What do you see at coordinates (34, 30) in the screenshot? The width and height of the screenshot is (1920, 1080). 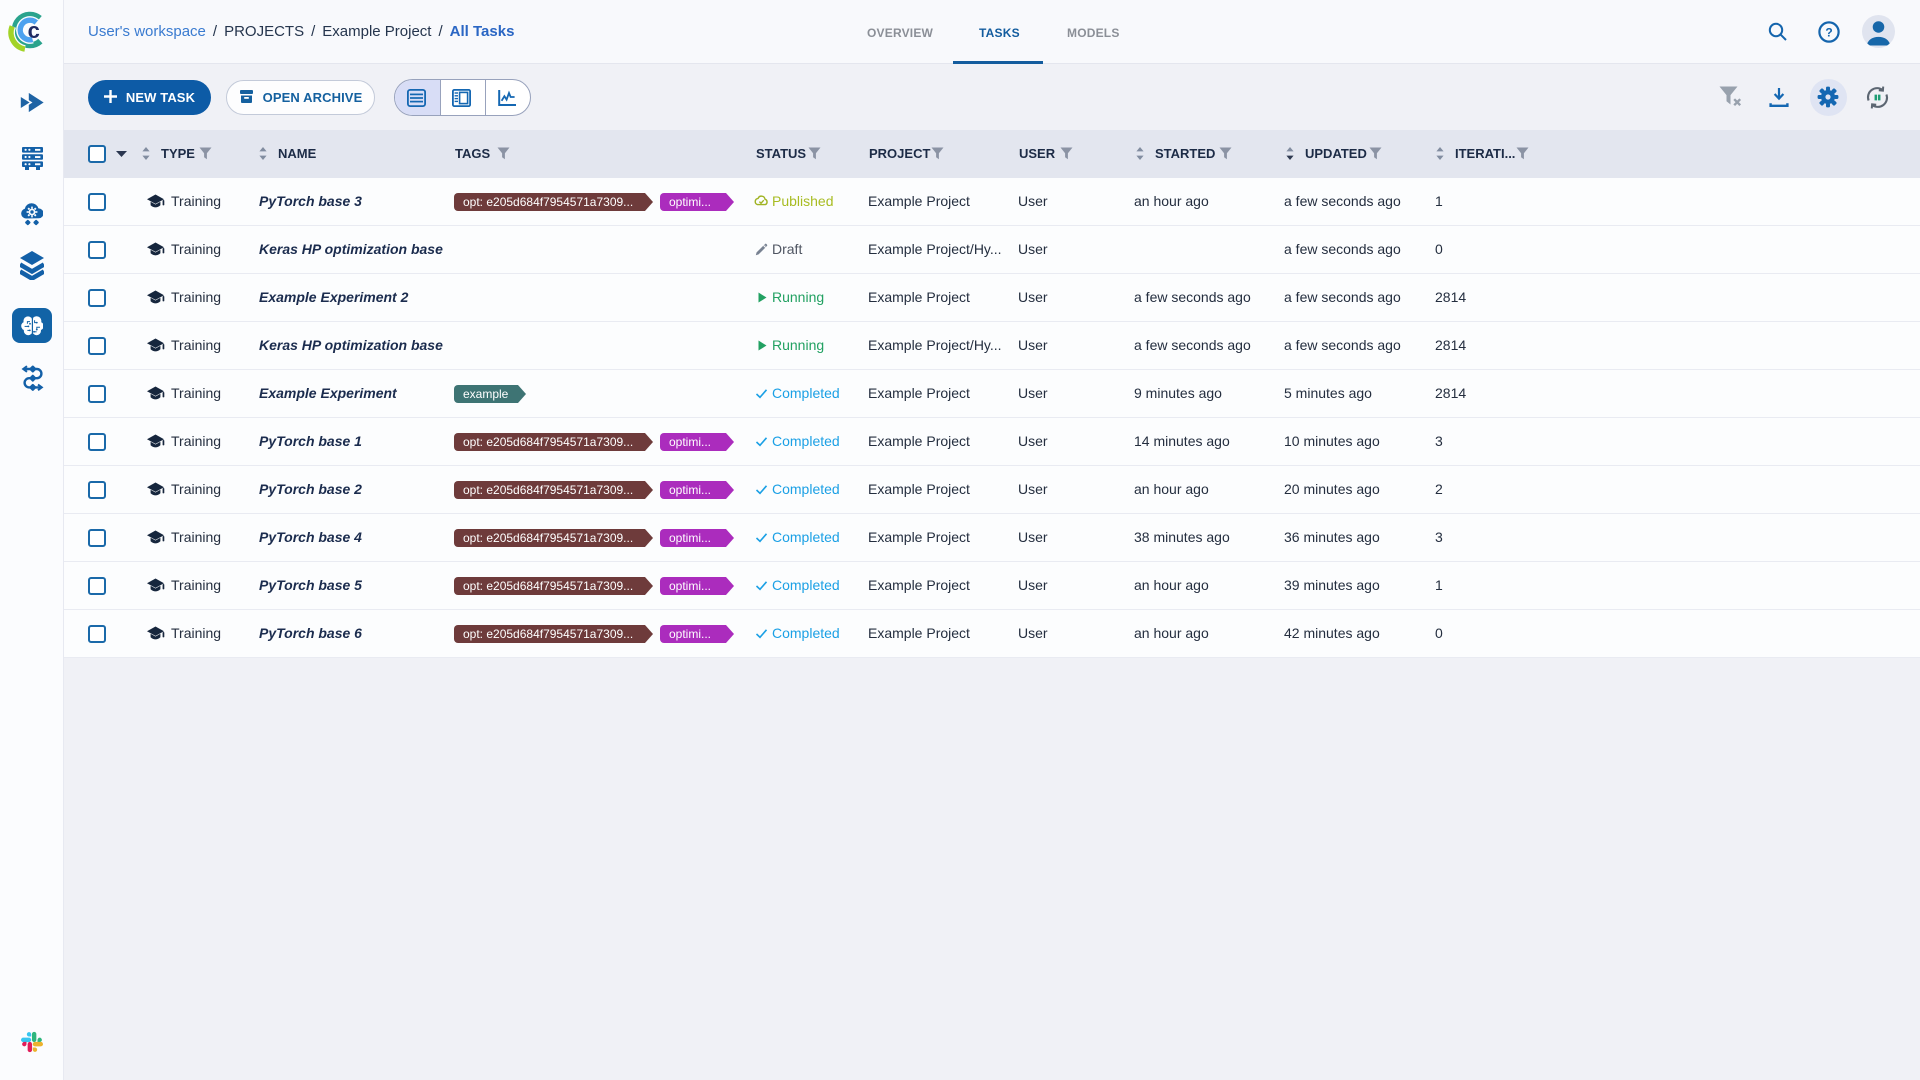 I see `svg-text: c` at bounding box center [34, 30].